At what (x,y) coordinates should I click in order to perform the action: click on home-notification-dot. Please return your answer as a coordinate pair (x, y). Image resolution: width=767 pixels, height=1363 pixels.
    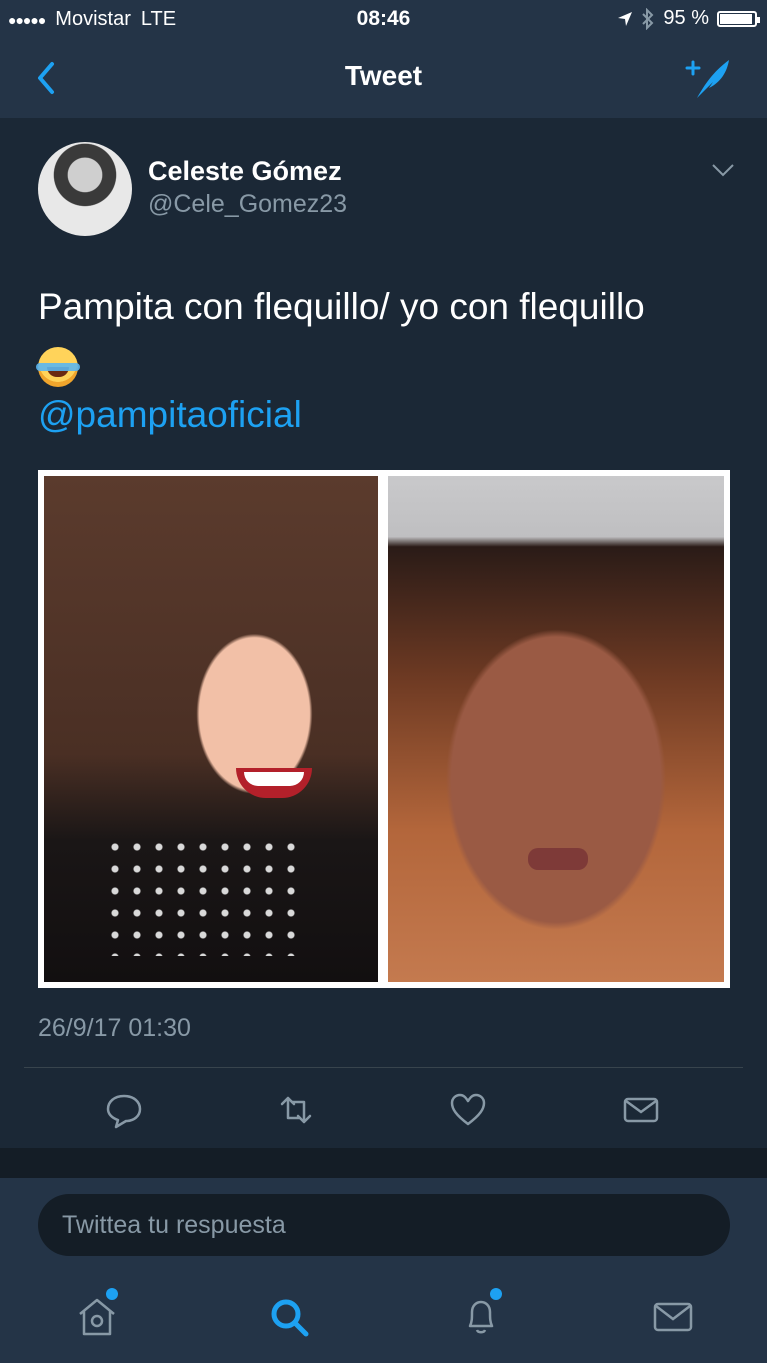
    Looking at the image, I should click on (112, 1294).